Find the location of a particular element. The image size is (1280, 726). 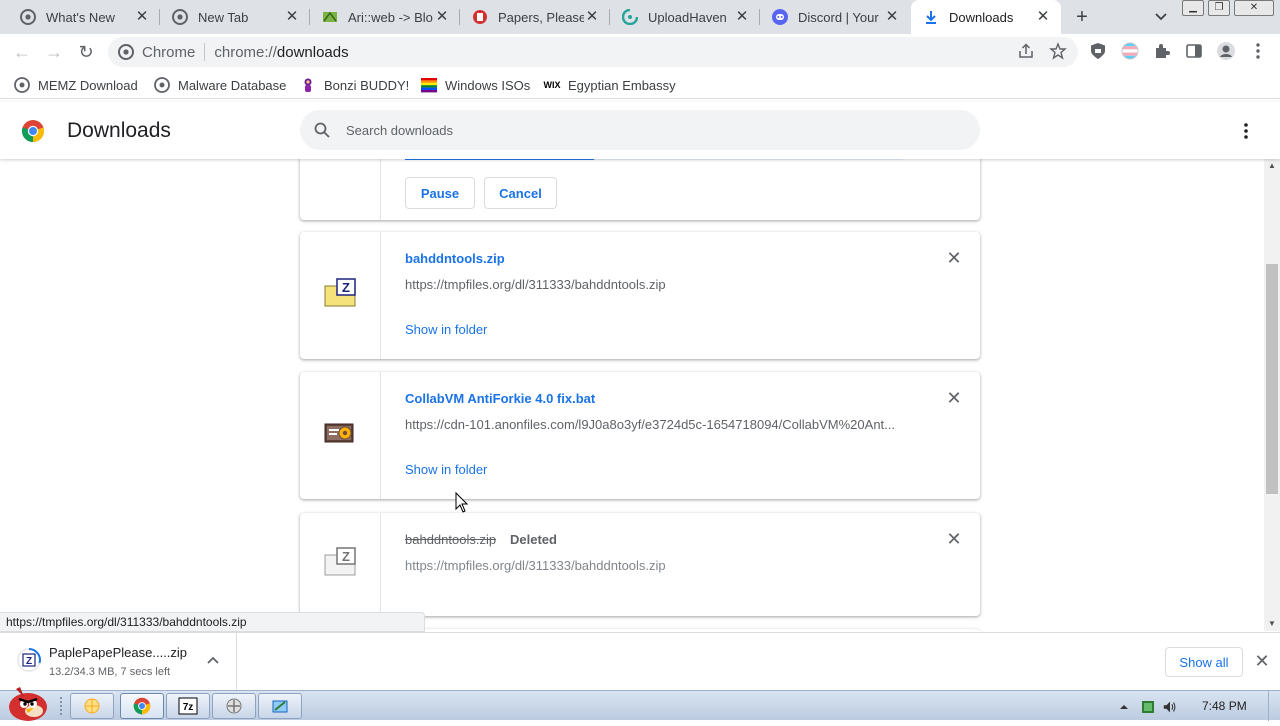

close-shelf-icon: ✕ is located at coordinates (1262, 661).